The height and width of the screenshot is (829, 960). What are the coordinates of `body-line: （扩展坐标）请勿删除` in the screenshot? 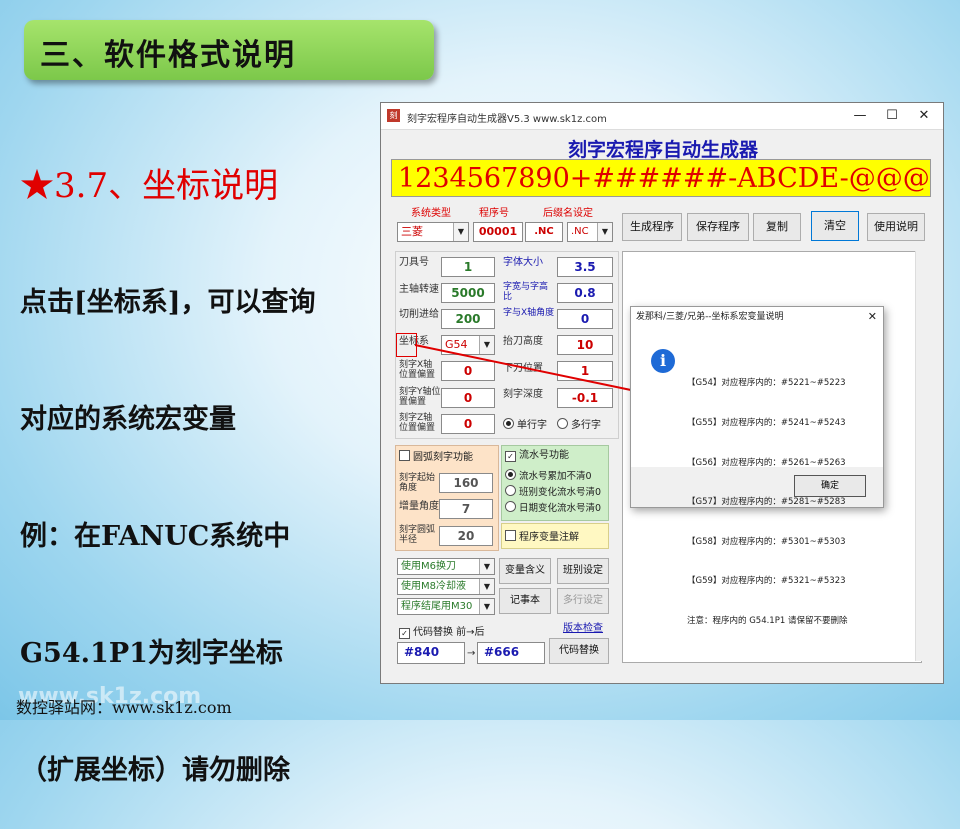 It's located at (155, 770).